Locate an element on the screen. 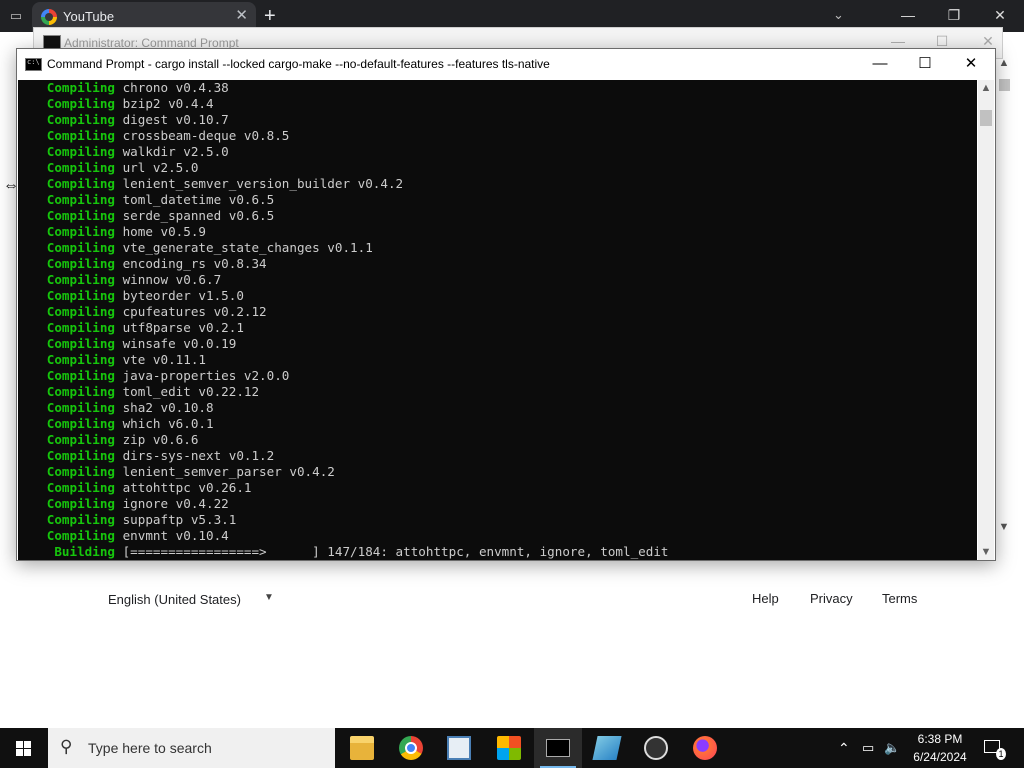 The width and height of the screenshot is (1024, 768). page-scroll-up-icon: ▲ is located at coordinates (1004, 63).